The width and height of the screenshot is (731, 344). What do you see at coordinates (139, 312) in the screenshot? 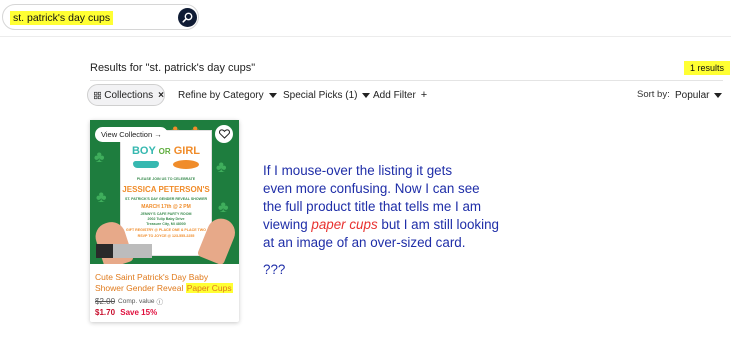
I see `savings-badge: Save 15%` at bounding box center [139, 312].